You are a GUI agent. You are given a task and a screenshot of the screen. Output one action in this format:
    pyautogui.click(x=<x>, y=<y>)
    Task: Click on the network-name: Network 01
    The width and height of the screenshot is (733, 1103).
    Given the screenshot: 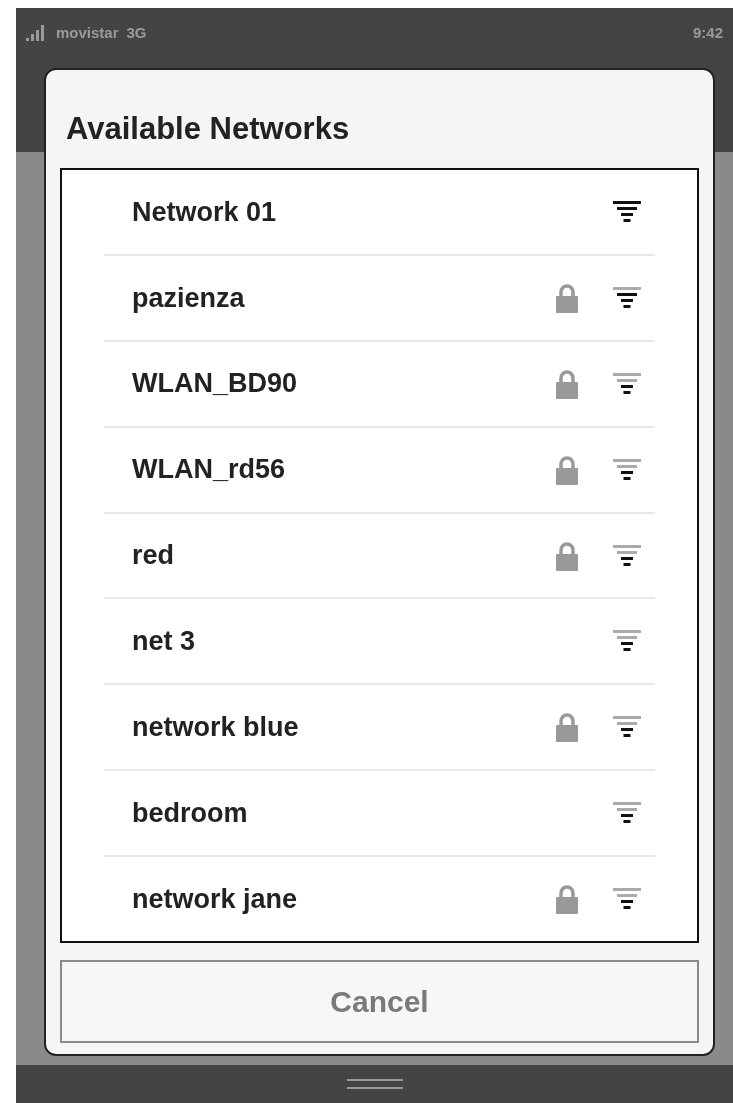 What is the action you would take?
    pyautogui.click(x=205, y=212)
    